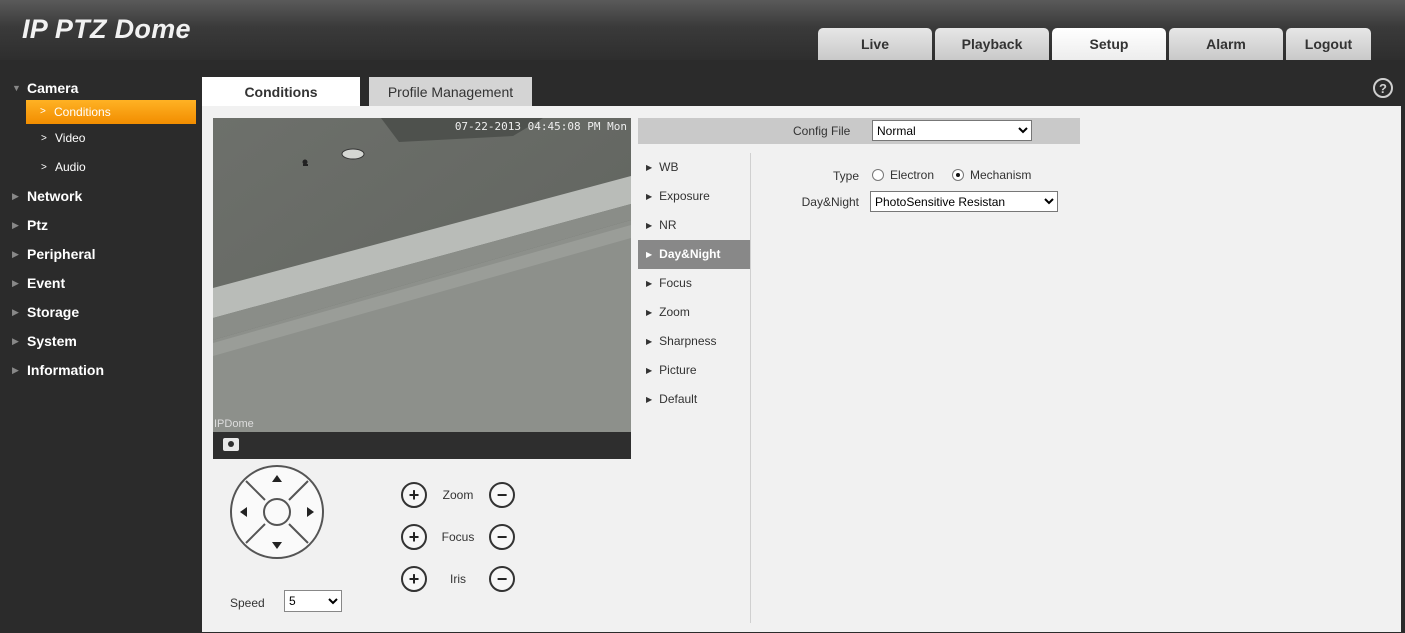 This screenshot has width=1405, height=633. I want to click on sidebar-group-label: Ptz, so click(37, 225).